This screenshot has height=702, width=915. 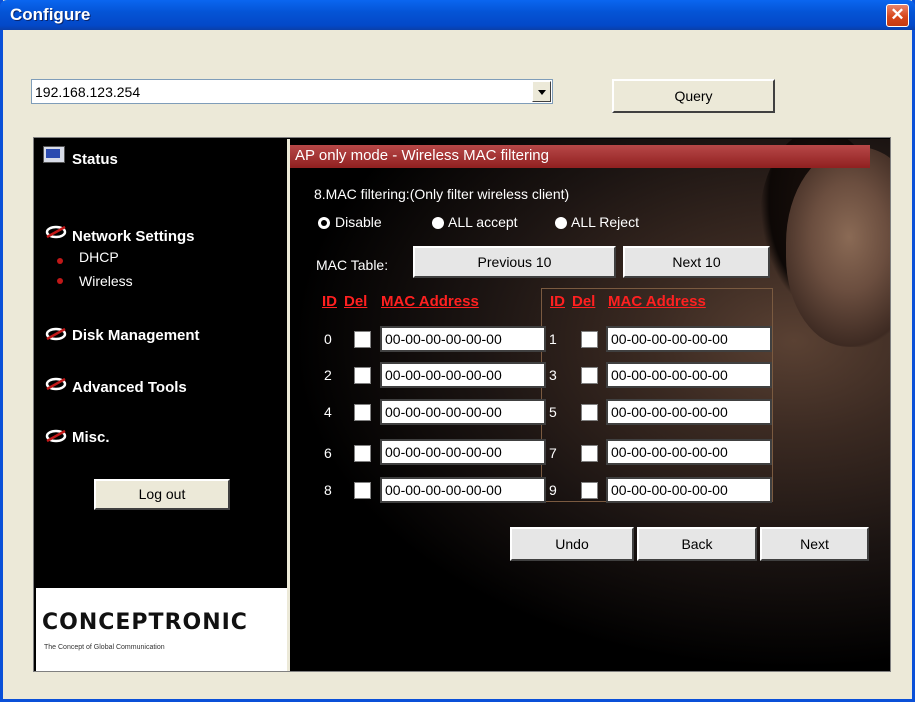 I want to click on sidebar-item-dhcp: DHCP, so click(x=99, y=257).